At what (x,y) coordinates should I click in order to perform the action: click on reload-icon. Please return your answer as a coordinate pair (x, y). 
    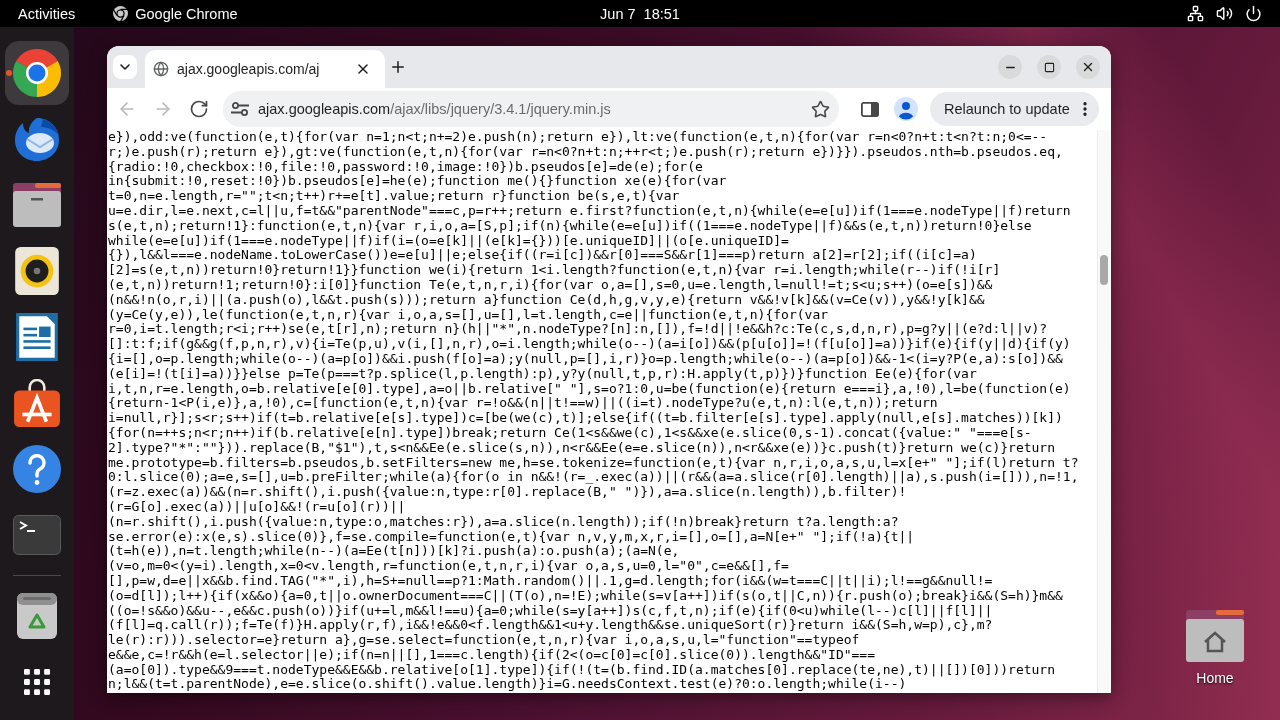
    Looking at the image, I should click on (199, 109).